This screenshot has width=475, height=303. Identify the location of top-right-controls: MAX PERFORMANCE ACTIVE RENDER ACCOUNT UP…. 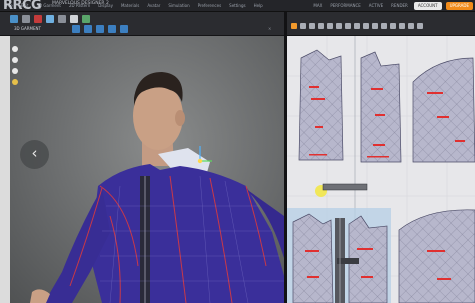
(392, 6).